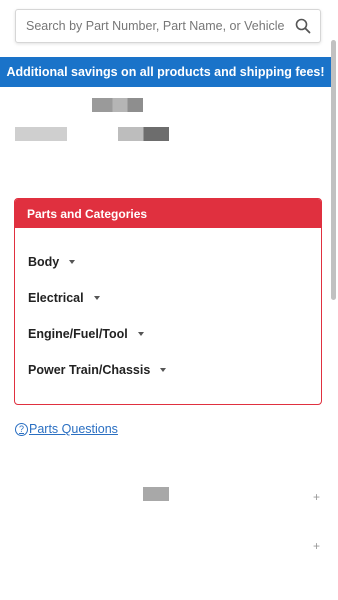  Describe the element at coordinates (21, 429) in the screenshot. I see `question-circle-icon: ?` at that location.